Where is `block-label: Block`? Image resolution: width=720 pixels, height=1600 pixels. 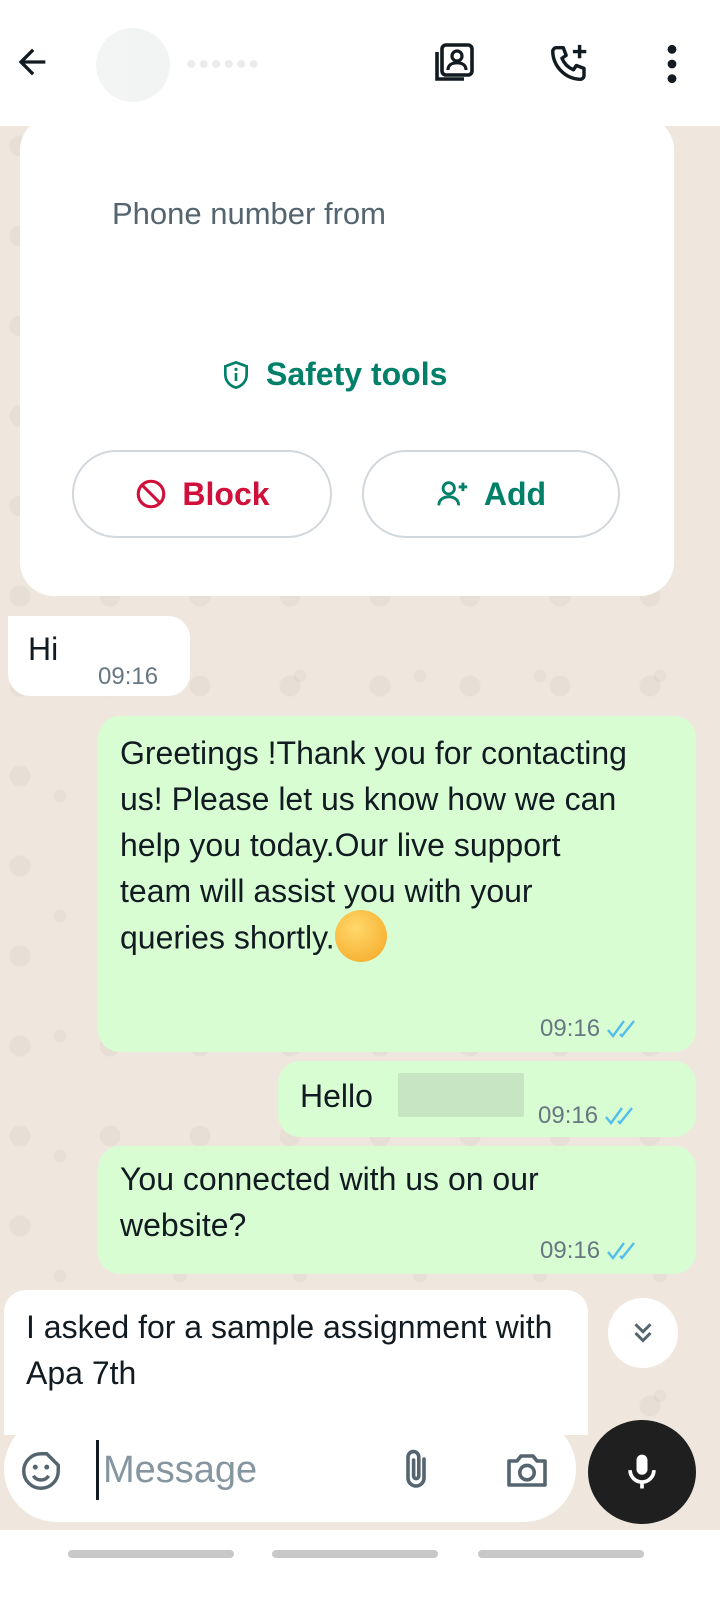
block-label: Block is located at coordinates (226, 493).